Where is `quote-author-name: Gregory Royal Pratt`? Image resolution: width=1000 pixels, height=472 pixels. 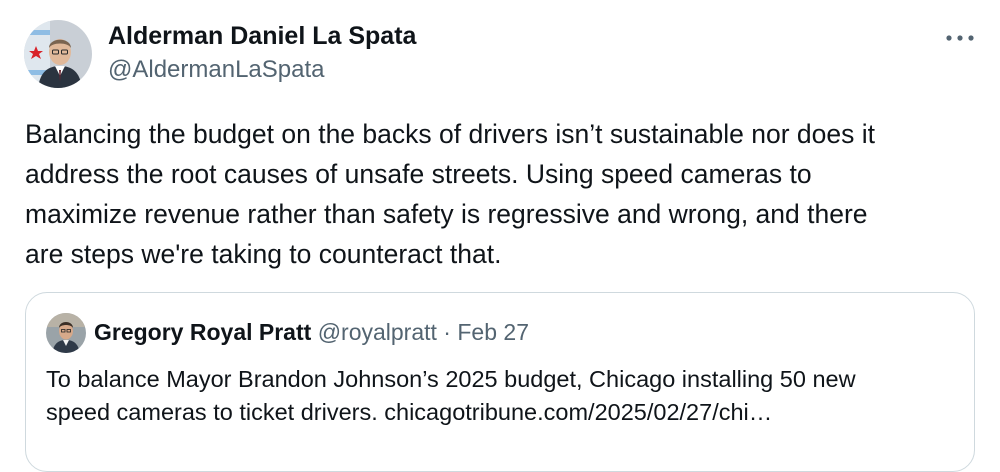
quote-author-name: Gregory Royal Pratt is located at coordinates (202, 332).